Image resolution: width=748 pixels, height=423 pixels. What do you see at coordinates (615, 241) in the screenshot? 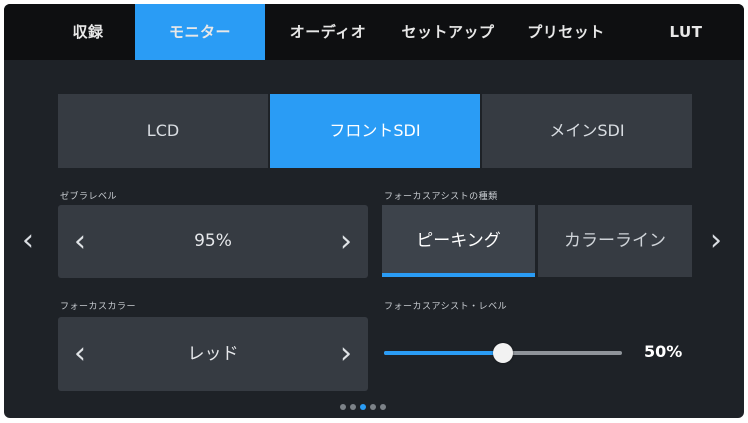
I see `focus-assist-option-color-lines: カラーライン` at bounding box center [615, 241].